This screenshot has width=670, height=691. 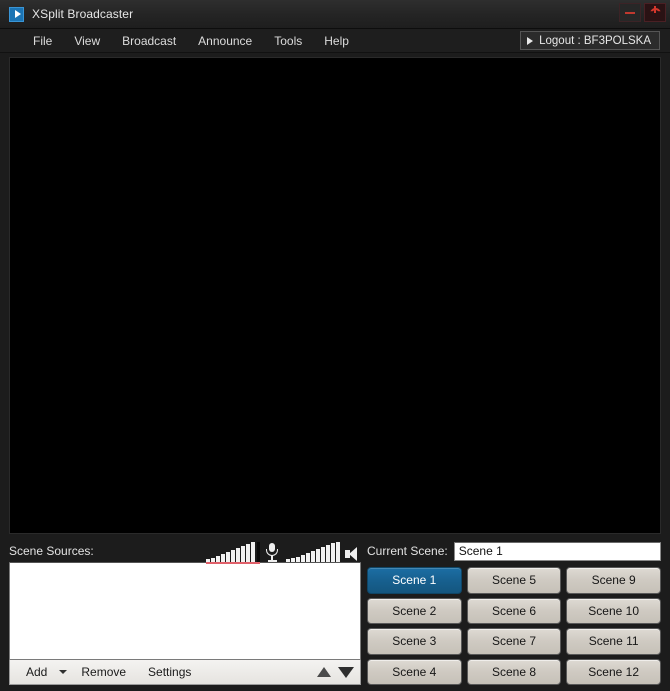 What do you see at coordinates (283, 553) in the screenshot?
I see `audio-meters` at bounding box center [283, 553].